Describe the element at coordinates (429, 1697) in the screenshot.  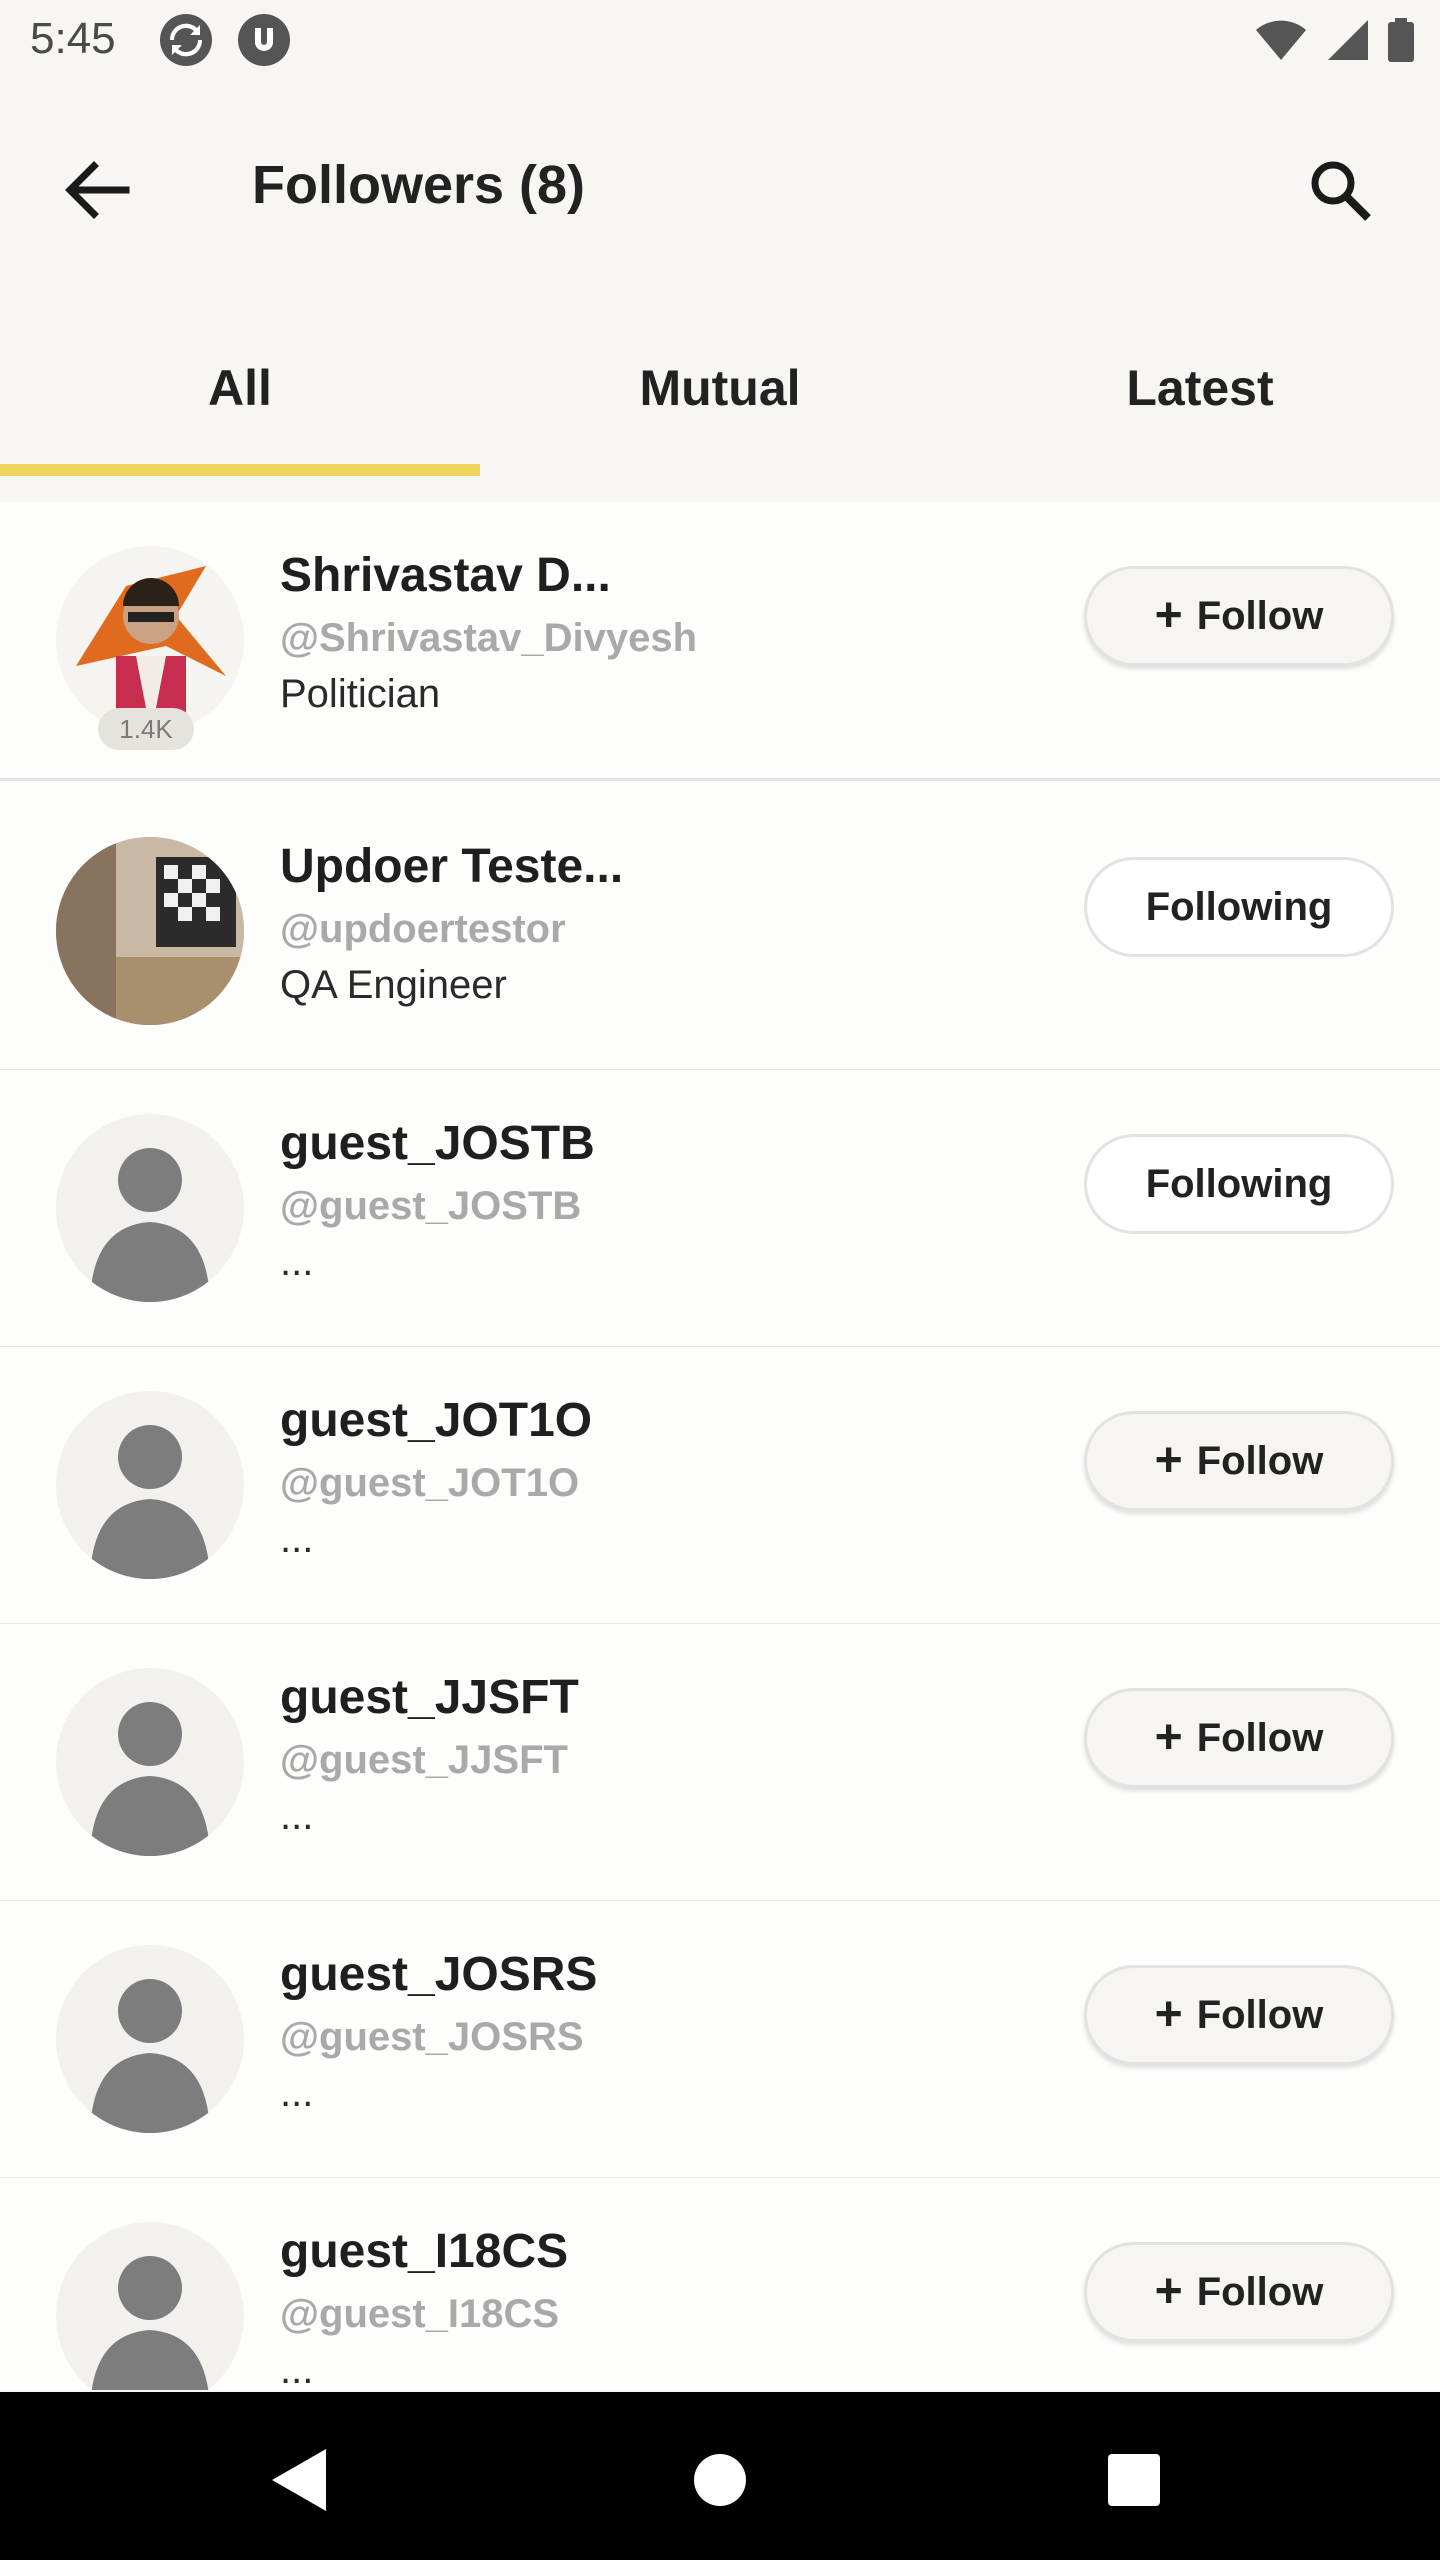
I see `follower-name: guest_JJSFT` at that location.